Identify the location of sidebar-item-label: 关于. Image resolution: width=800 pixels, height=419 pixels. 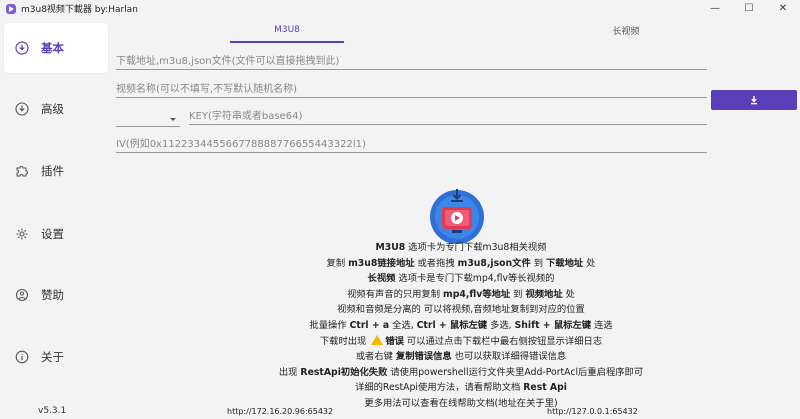
(52, 357).